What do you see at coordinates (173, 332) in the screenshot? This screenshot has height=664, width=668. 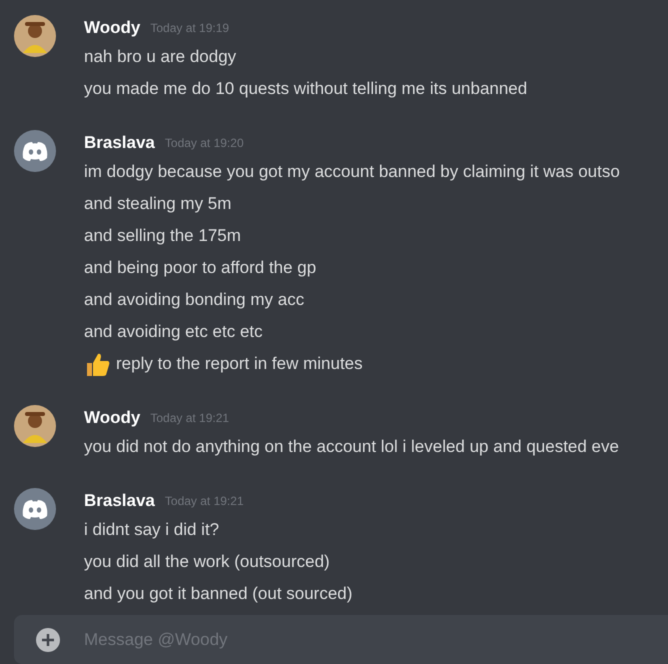 I see `message-text: and avoiding etc etc etc` at bounding box center [173, 332].